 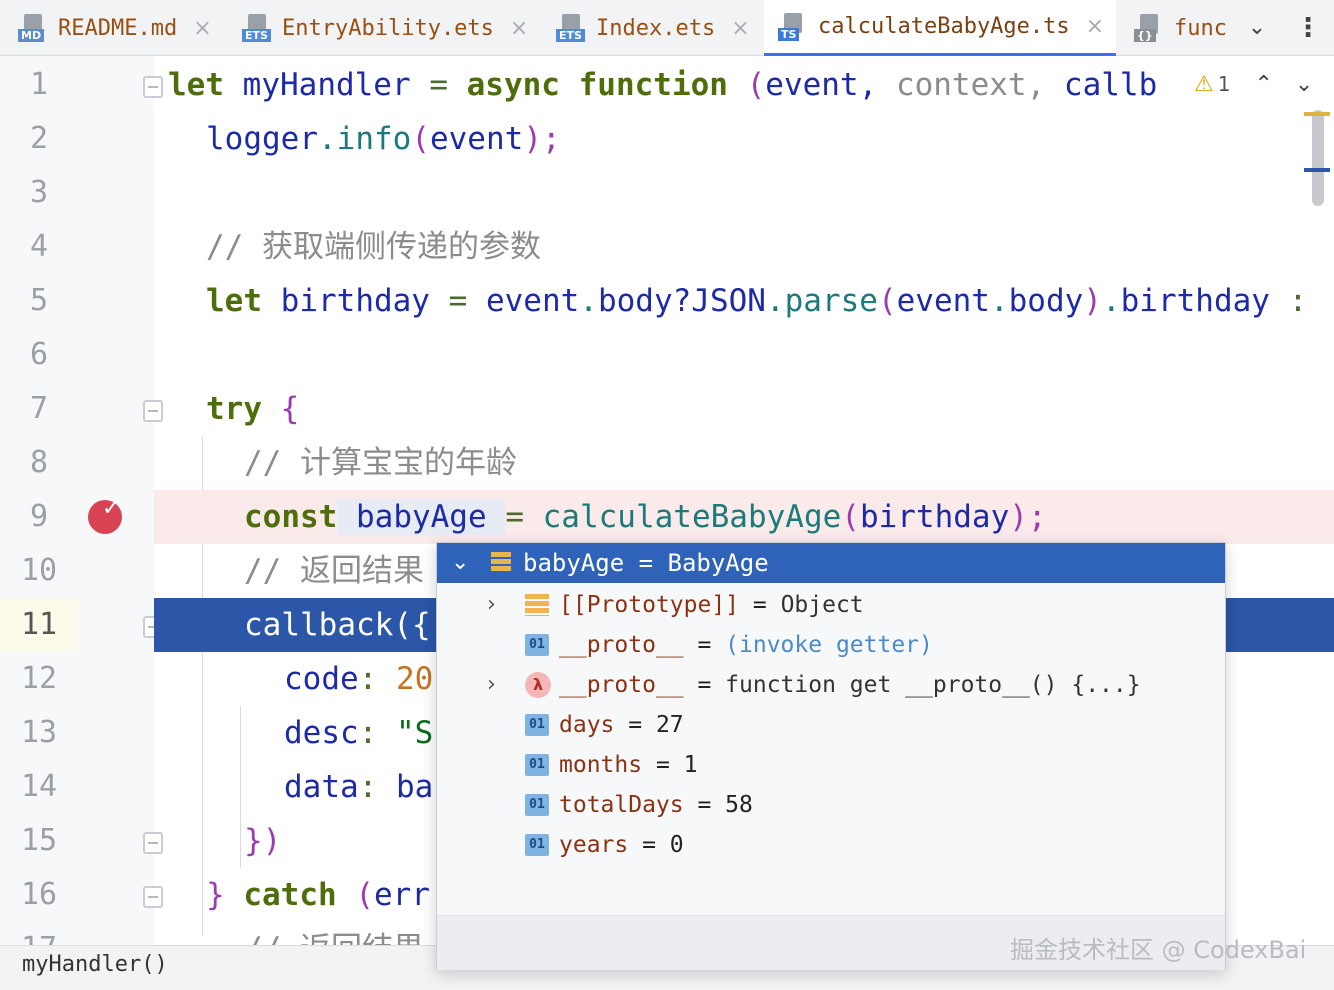 What do you see at coordinates (1158, 950) in the screenshot?
I see `watermark: 掘金技术社区 @ CodexBai` at bounding box center [1158, 950].